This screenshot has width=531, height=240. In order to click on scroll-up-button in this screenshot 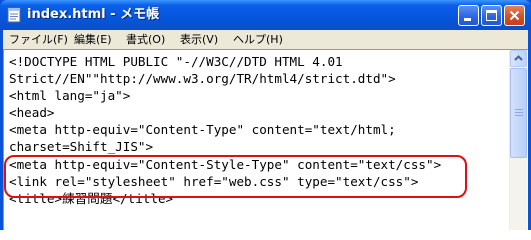, I will do `click(518, 58)`.